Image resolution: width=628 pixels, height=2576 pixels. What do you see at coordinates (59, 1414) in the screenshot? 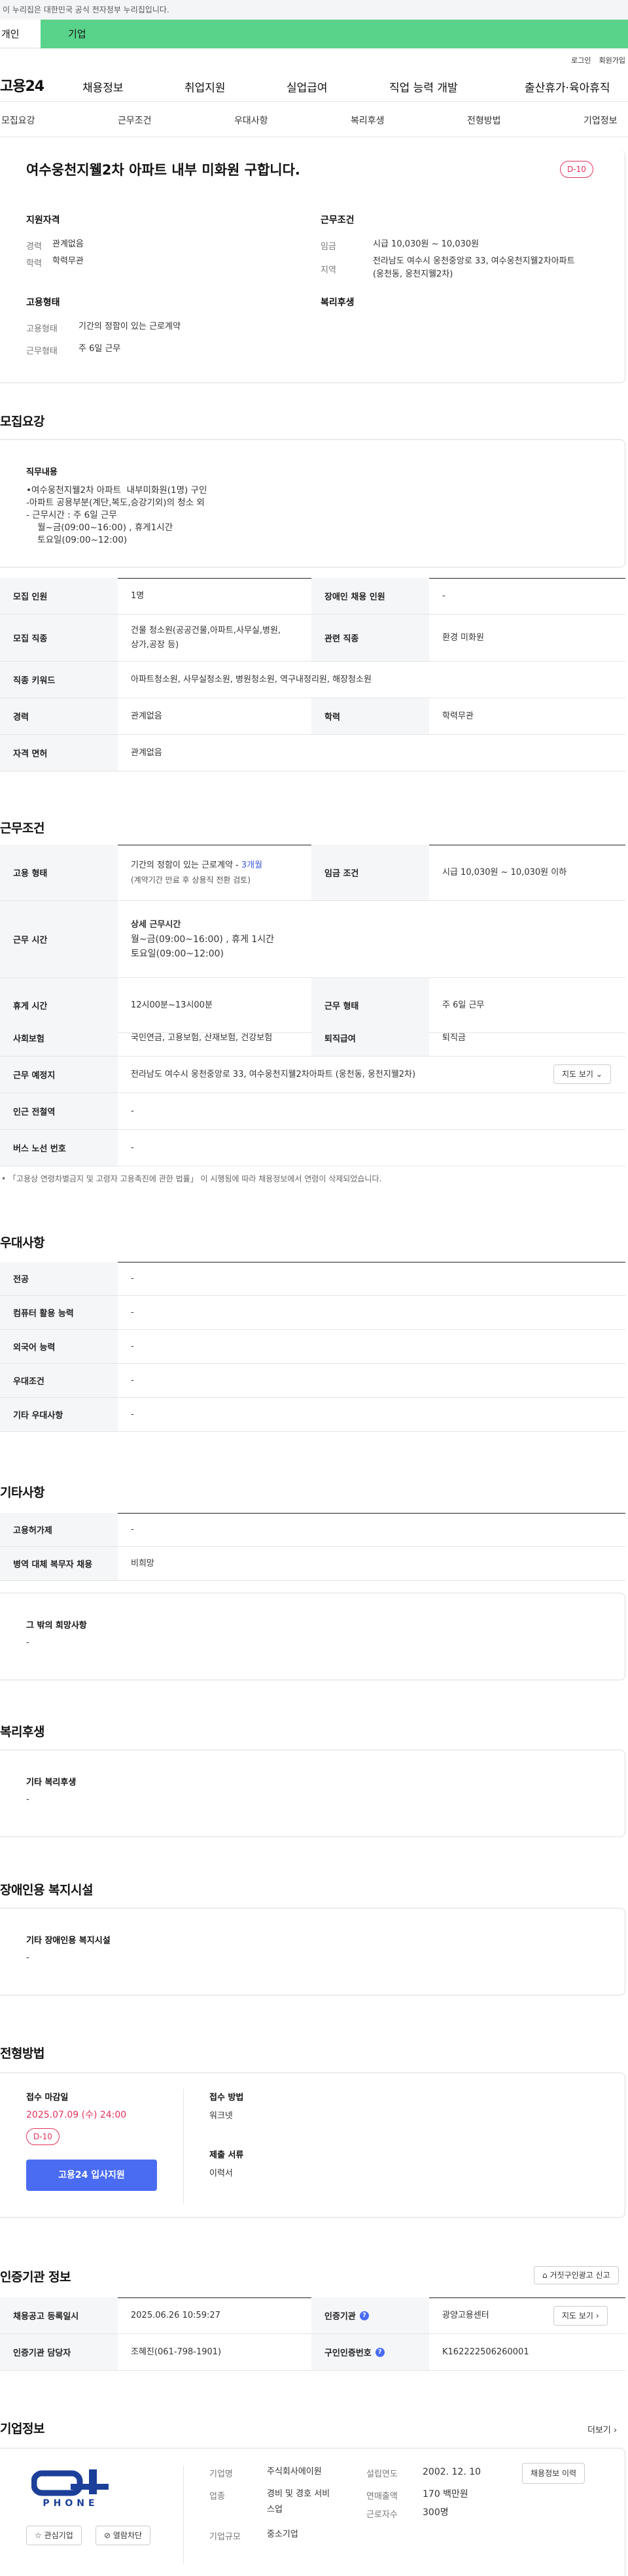
I see `other-preference-label: 기타 우대사항` at bounding box center [59, 1414].